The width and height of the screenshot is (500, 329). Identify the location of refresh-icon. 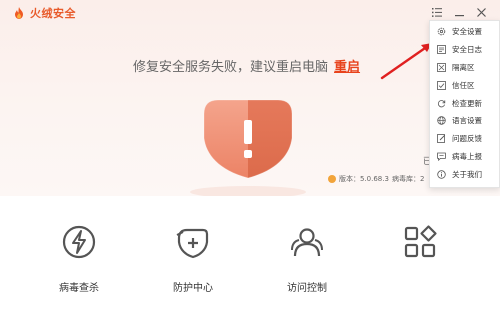
(441, 103).